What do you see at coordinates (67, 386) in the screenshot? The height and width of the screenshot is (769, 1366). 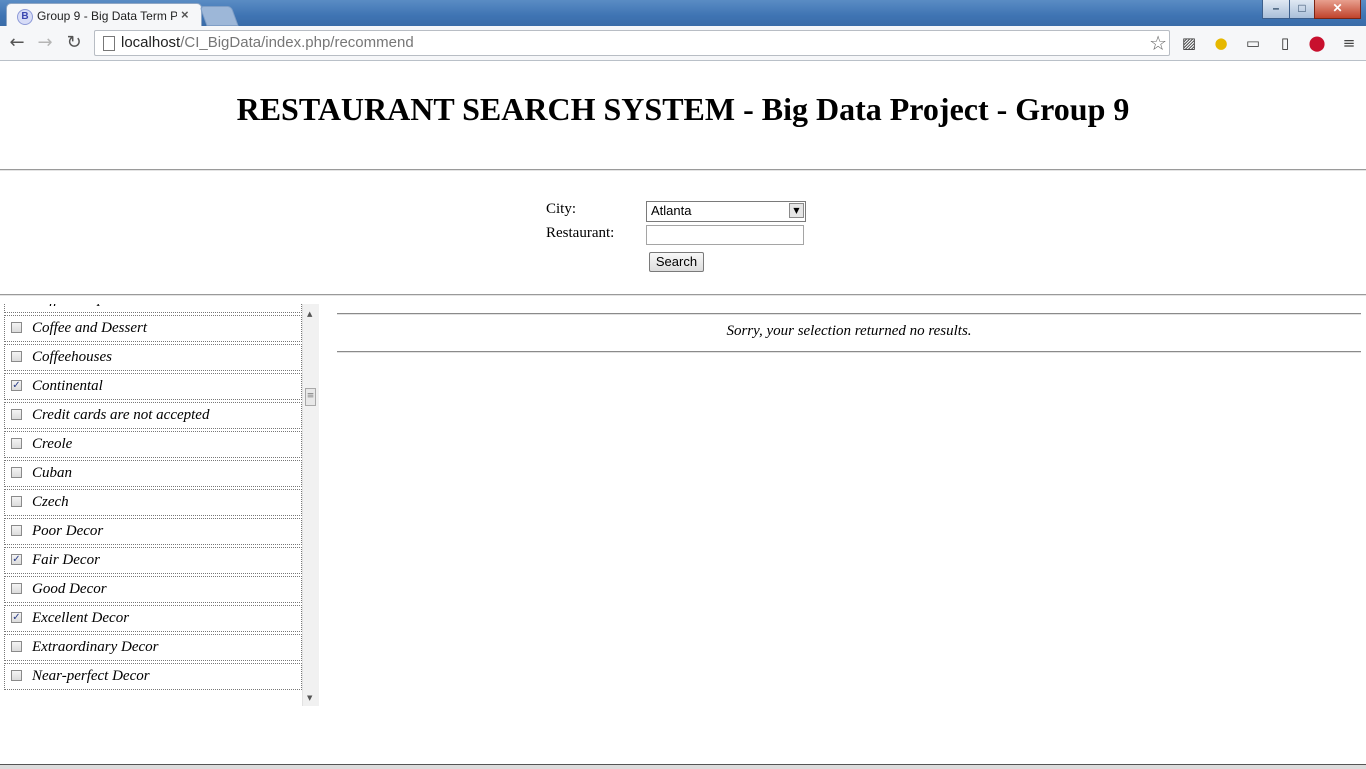 I see `filter-label: Continental` at bounding box center [67, 386].